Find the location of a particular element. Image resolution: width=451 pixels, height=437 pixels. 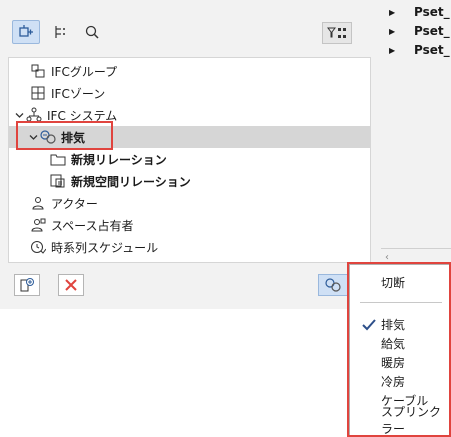

actor-icon is located at coordinates (38, 203).